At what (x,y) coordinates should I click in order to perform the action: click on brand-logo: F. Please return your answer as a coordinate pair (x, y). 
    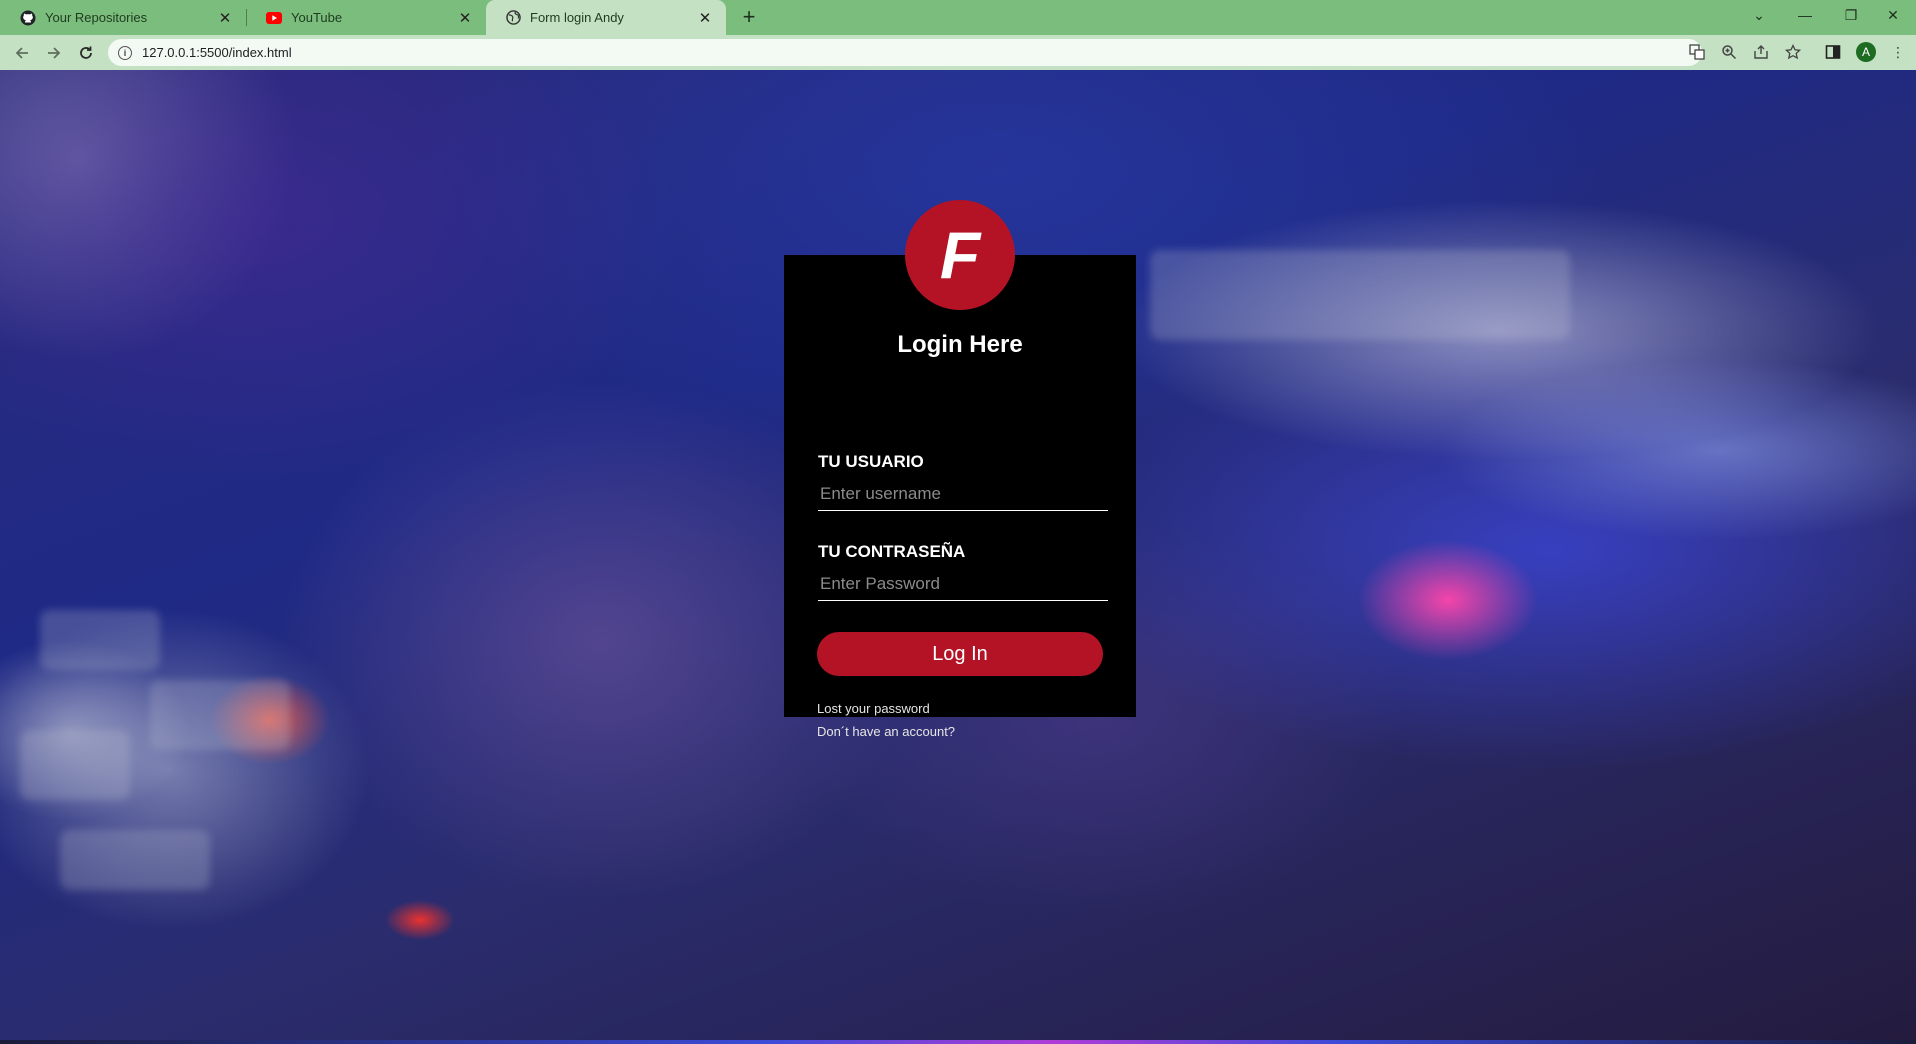
    Looking at the image, I should click on (960, 255).